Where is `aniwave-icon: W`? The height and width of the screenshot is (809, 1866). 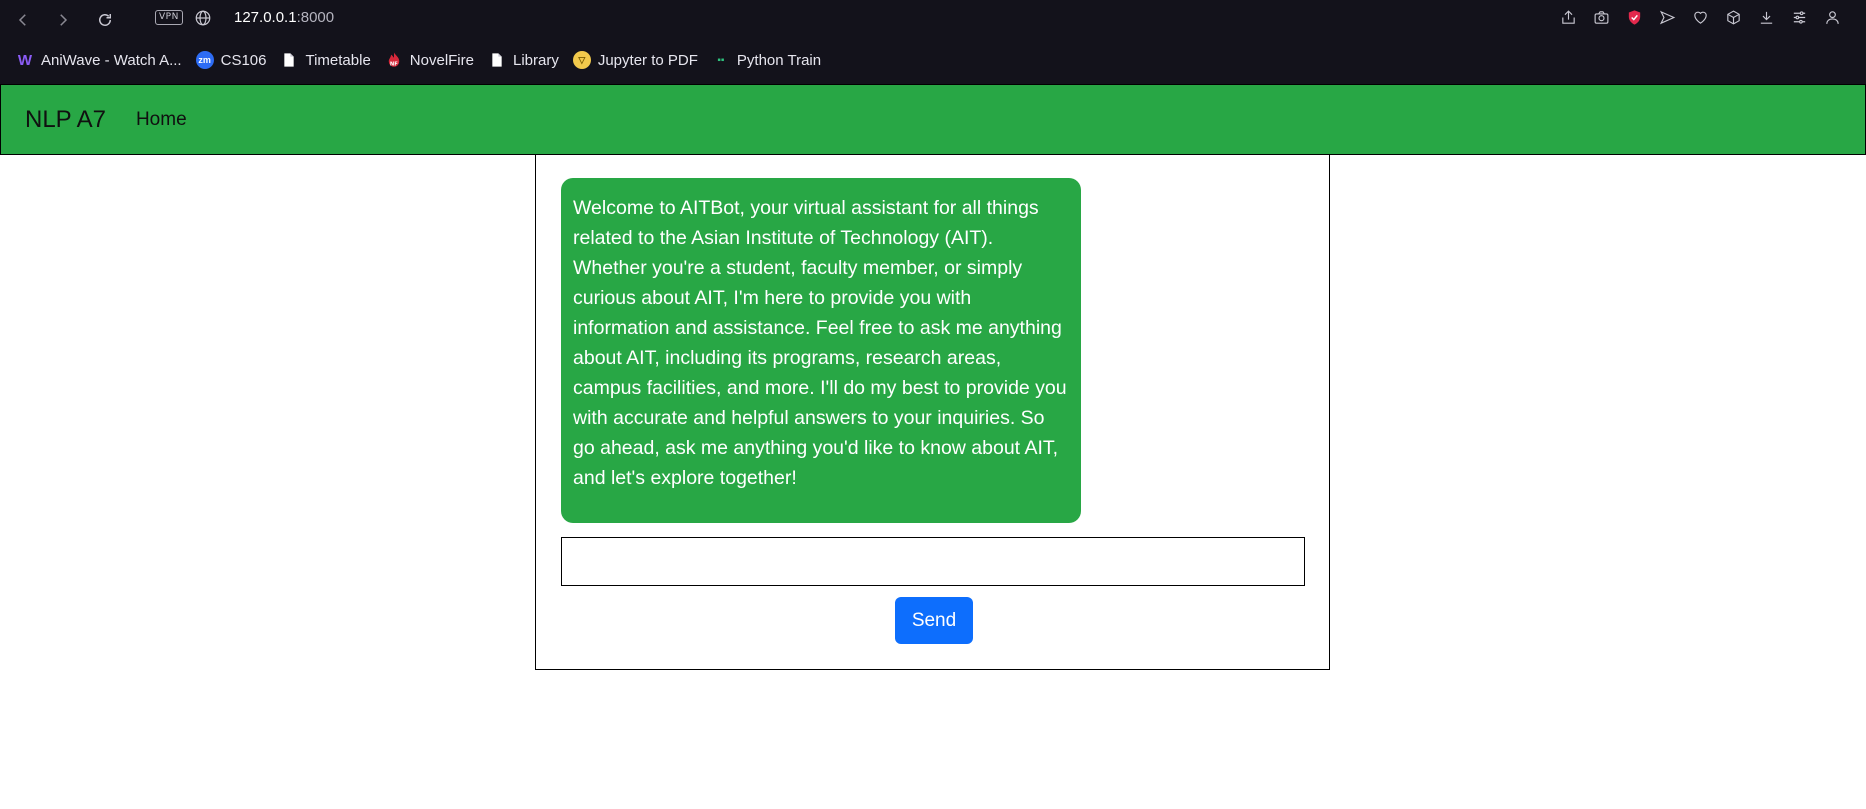
aniwave-icon: W is located at coordinates (25, 60).